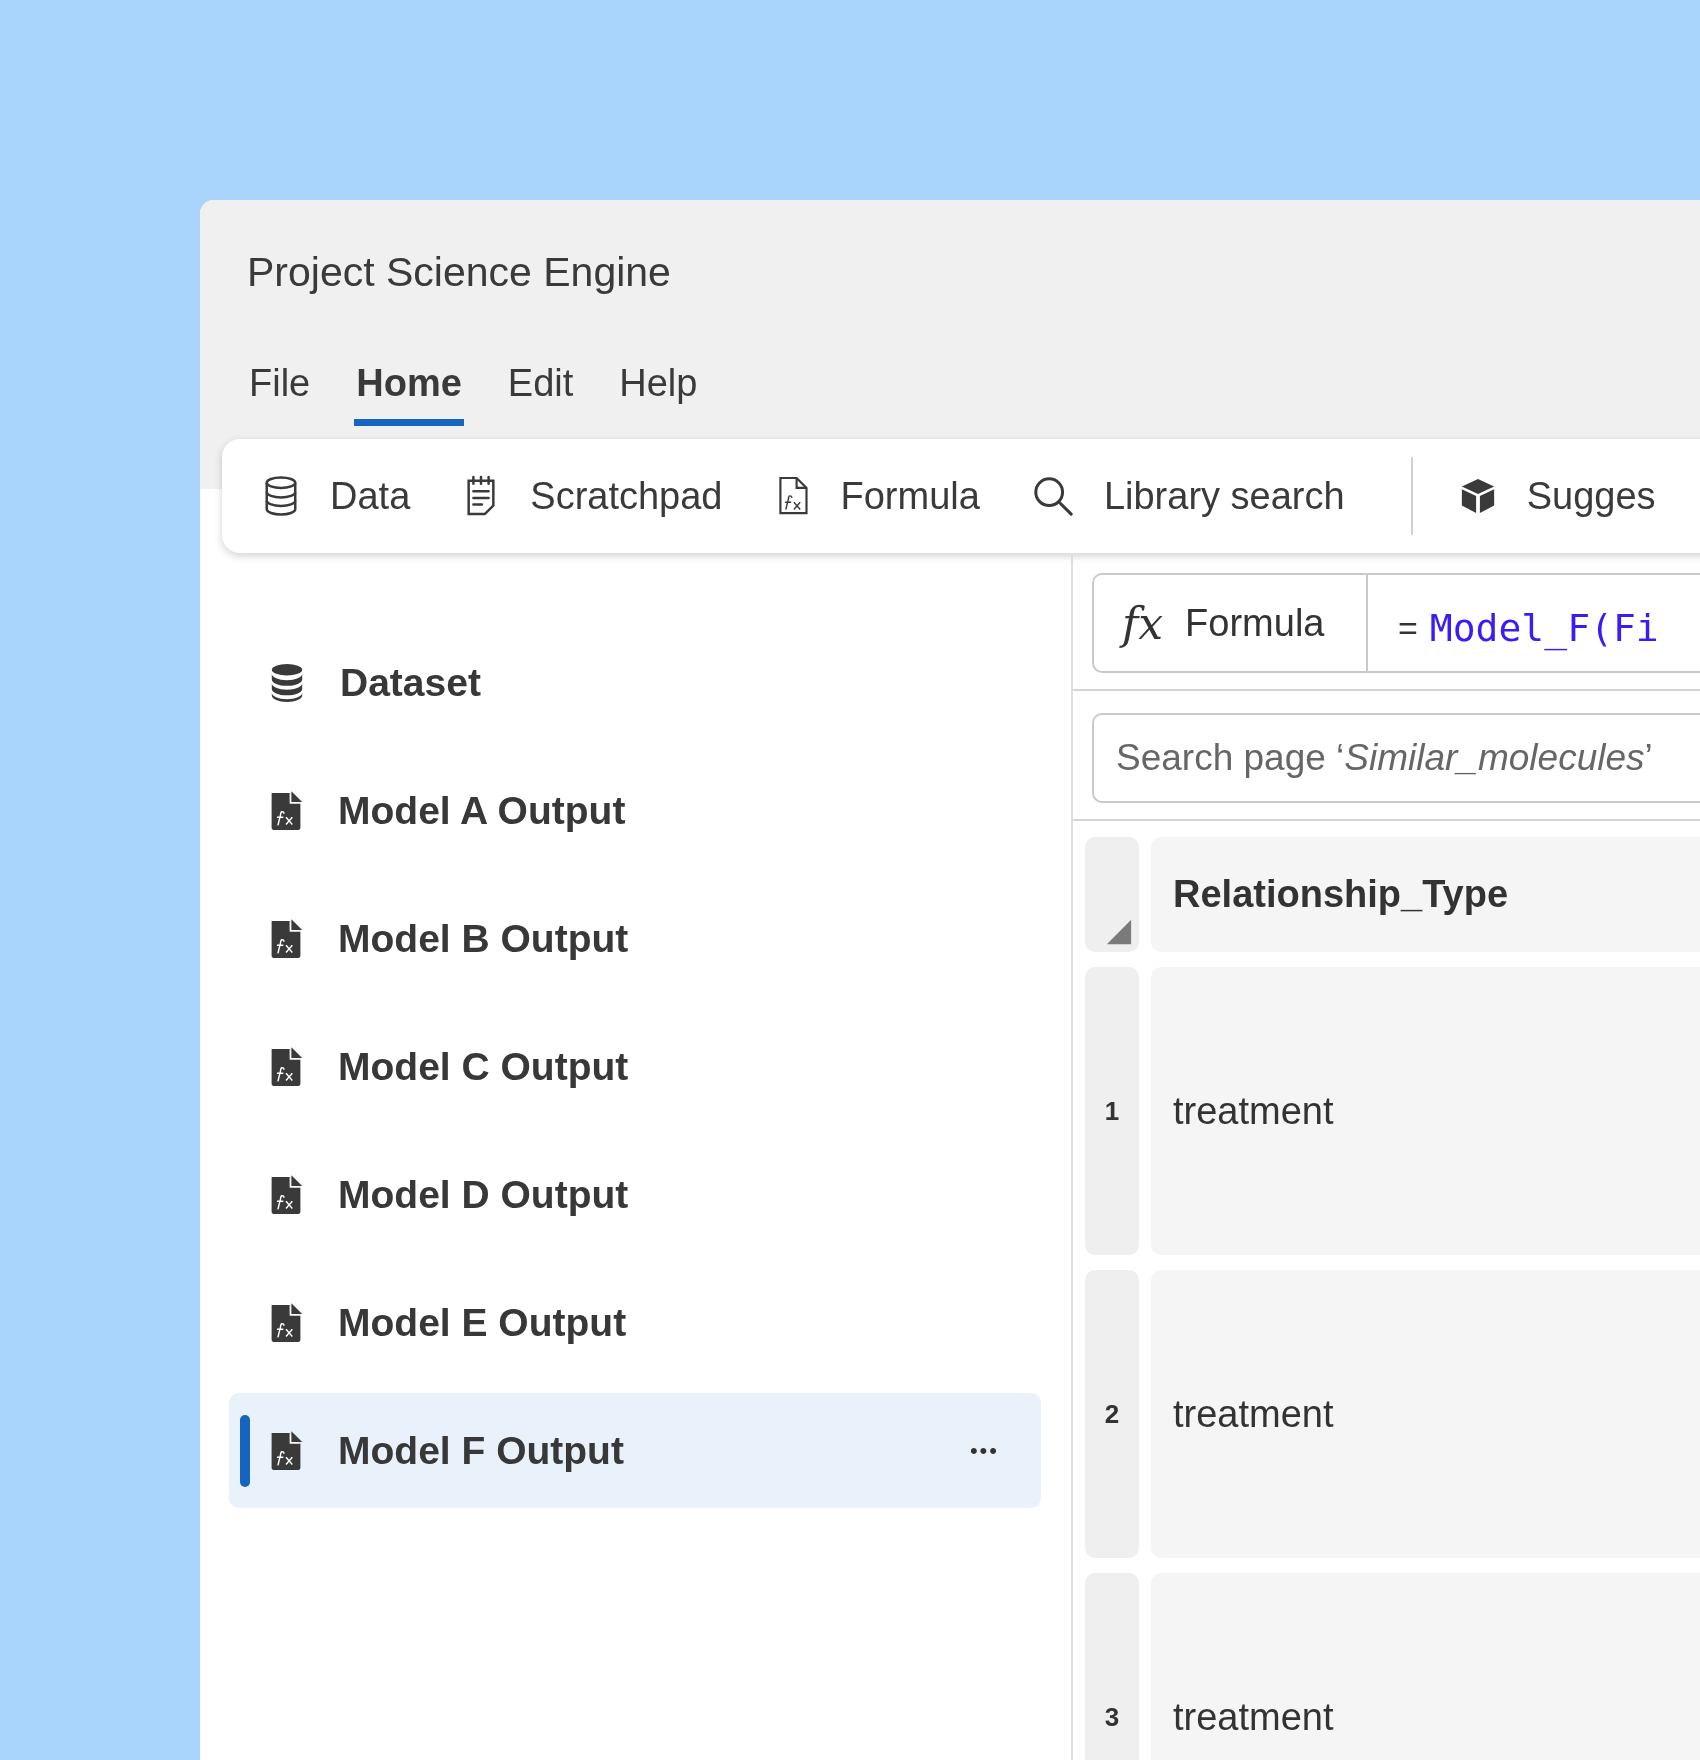 Image resolution: width=1700 pixels, height=1760 pixels. Describe the element at coordinates (1052, 496) in the screenshot. I see `search-icon` at that location.